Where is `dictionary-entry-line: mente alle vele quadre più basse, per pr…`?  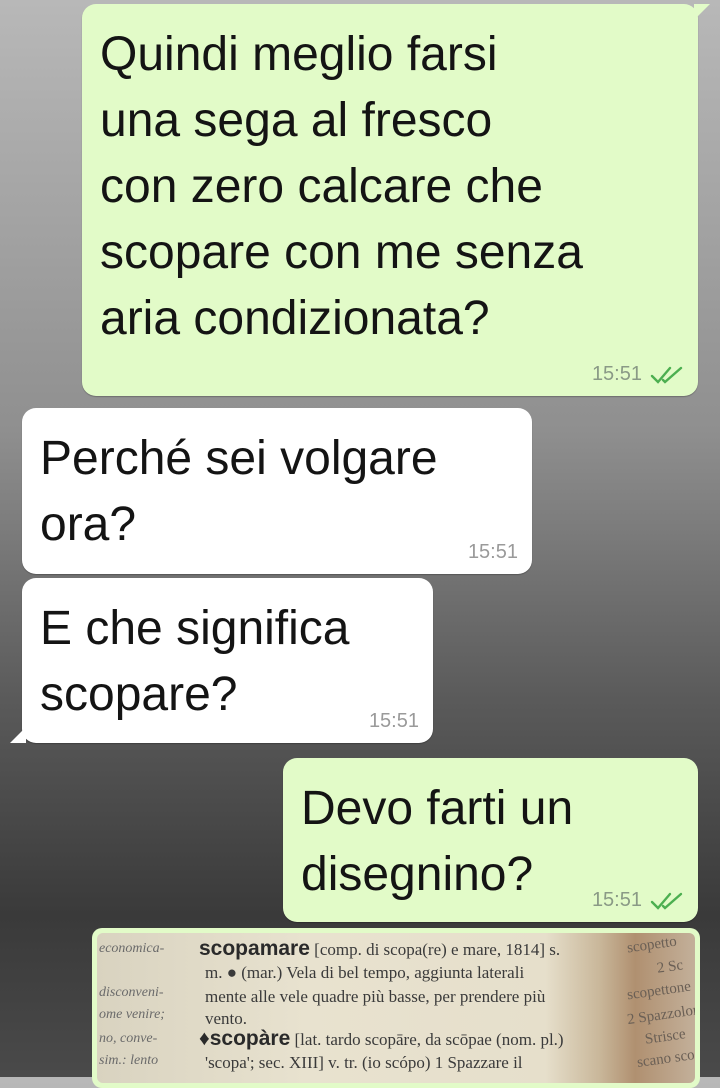
dictionary-entry-line: mente alle vele quadre più basse, per pr… is located at coordinates (375, 996).